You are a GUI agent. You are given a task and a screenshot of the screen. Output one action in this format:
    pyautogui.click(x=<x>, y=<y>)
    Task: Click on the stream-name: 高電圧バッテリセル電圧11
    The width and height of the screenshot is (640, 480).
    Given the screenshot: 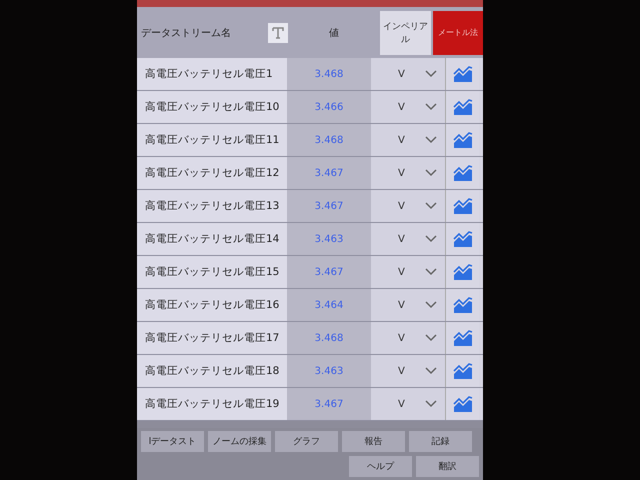 What is the action you would take?
    pyautogui.click(x=212, y=140)
    